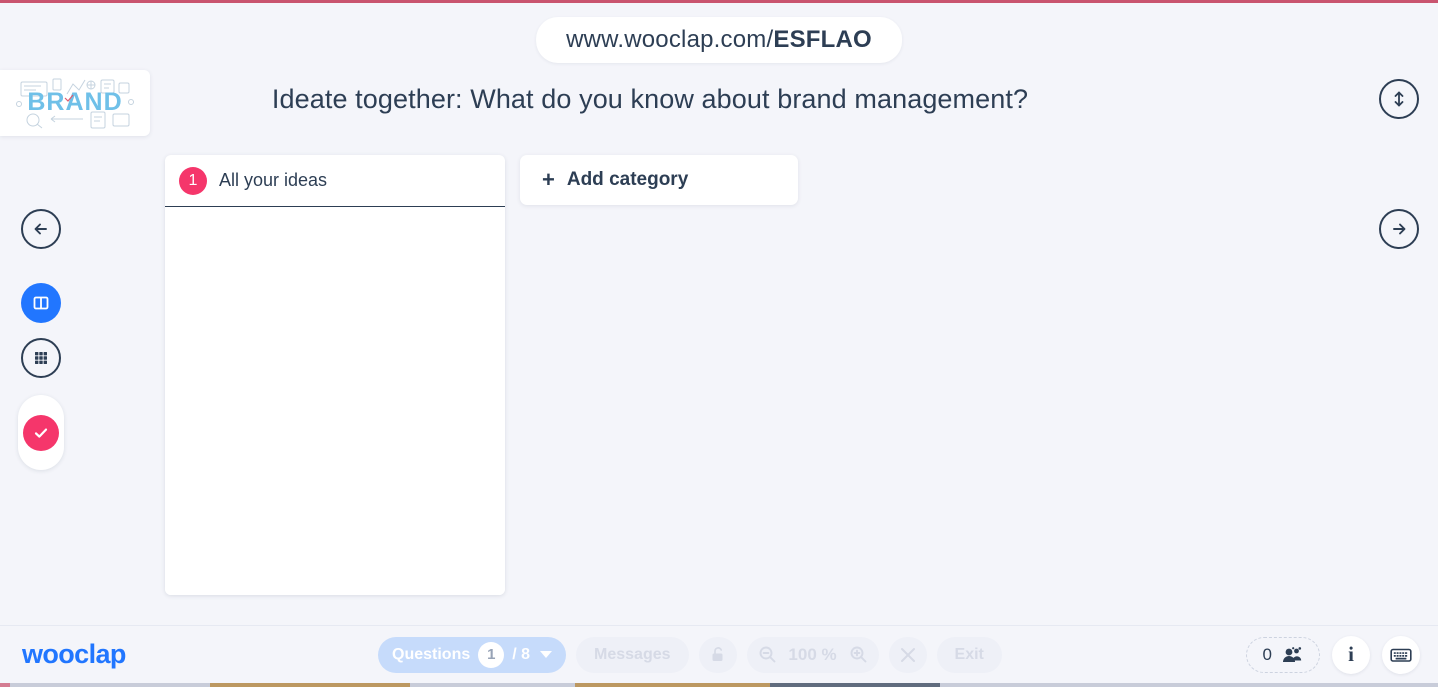 Image resolution: width=1438 pixels, height=687 pixels. Describe the element at coordinates (335, 401) in the screenshot. I see `category-ideas-list` at that location.